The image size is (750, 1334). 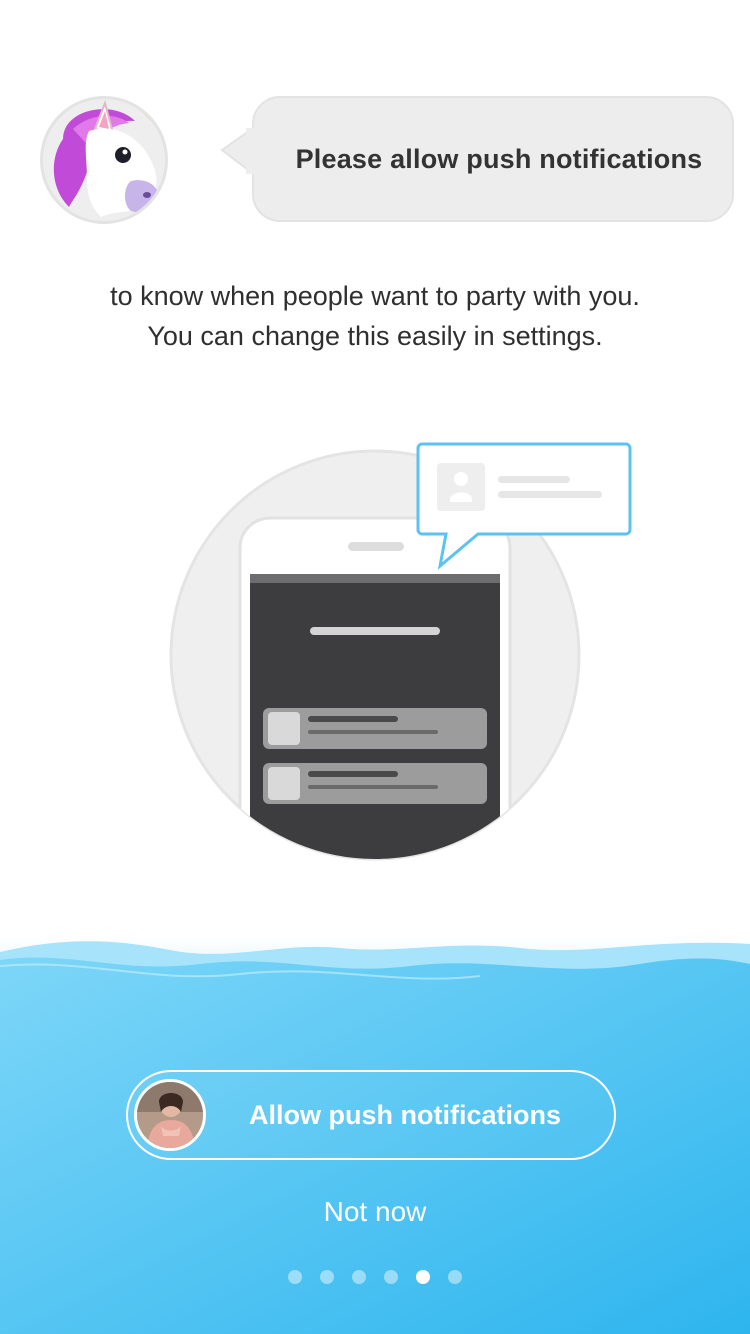 I want to click on page-dot-active, so click(x=423, y=1277).